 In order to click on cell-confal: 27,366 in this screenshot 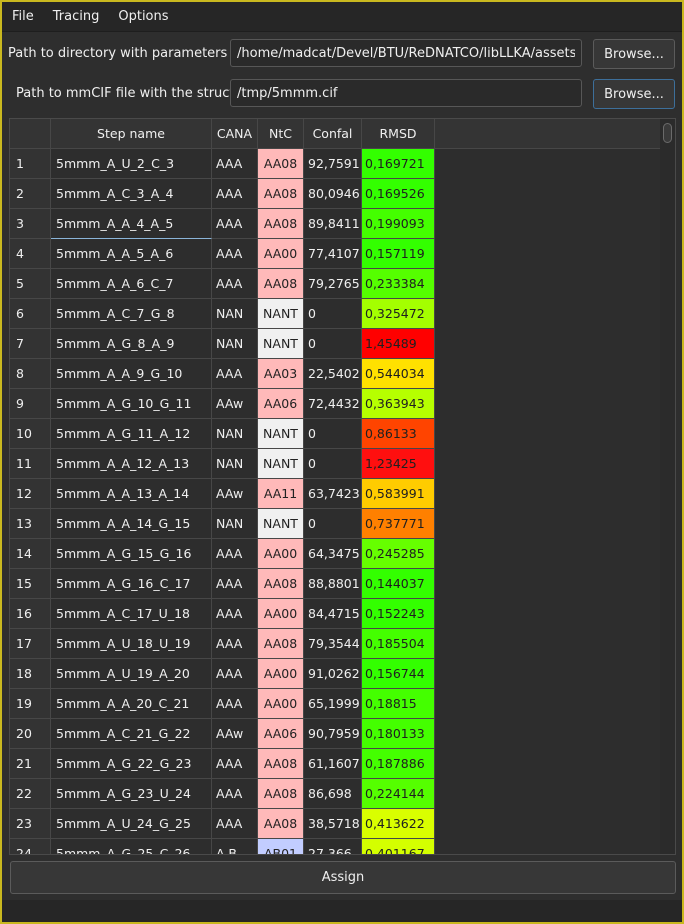, I will do `click(333, 846)`.